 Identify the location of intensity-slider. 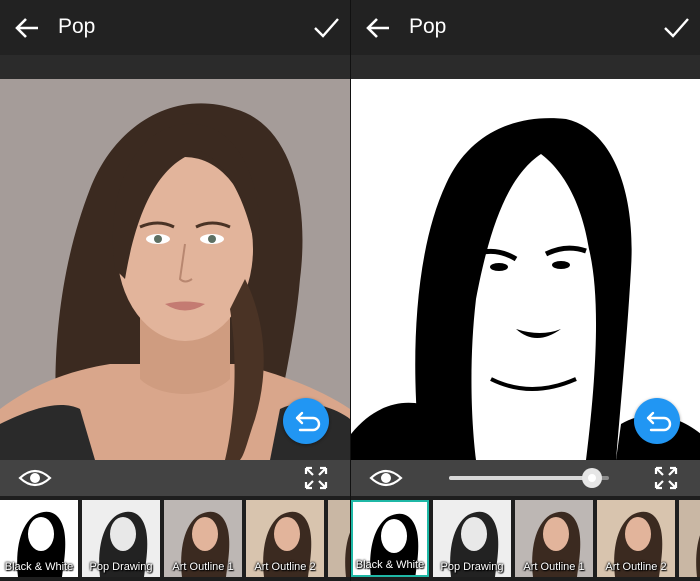
(529, 478).